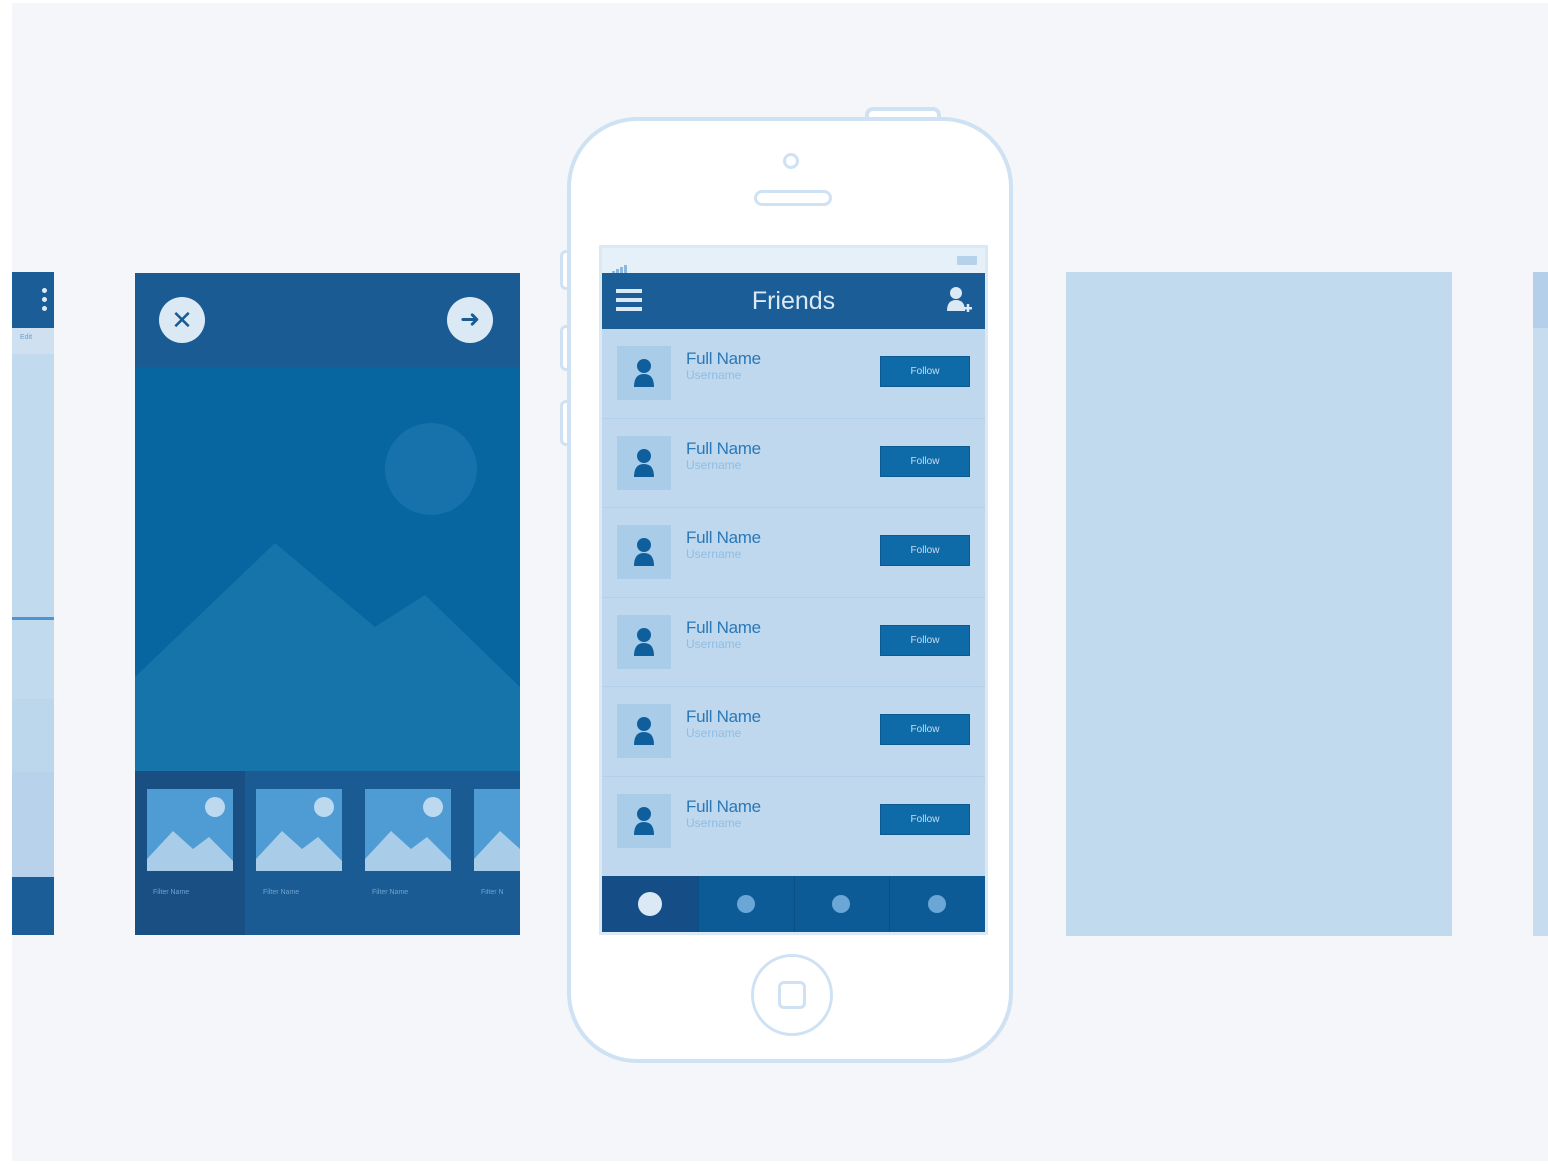  I want to click on close-icon: ✕, so click(182, 320).